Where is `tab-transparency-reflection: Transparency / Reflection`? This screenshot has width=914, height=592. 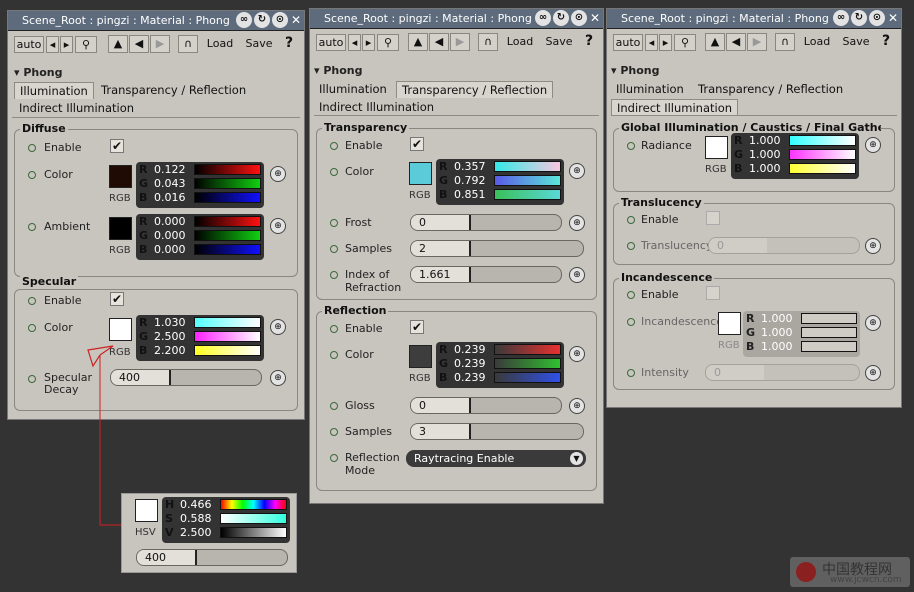 tab-transparency-reflection: Transparency / Reflection is located at coordinates (475, 89).